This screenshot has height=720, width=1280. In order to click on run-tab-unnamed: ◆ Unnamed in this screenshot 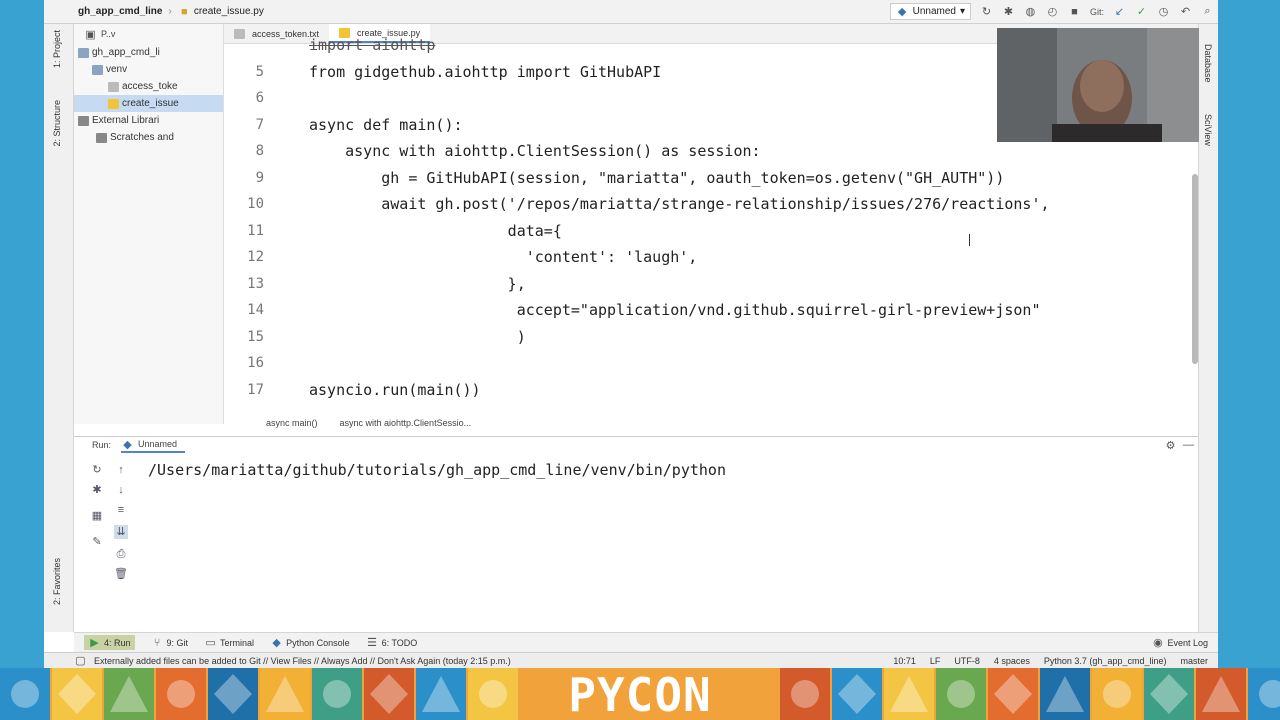, I will do `click(153, 445)`.